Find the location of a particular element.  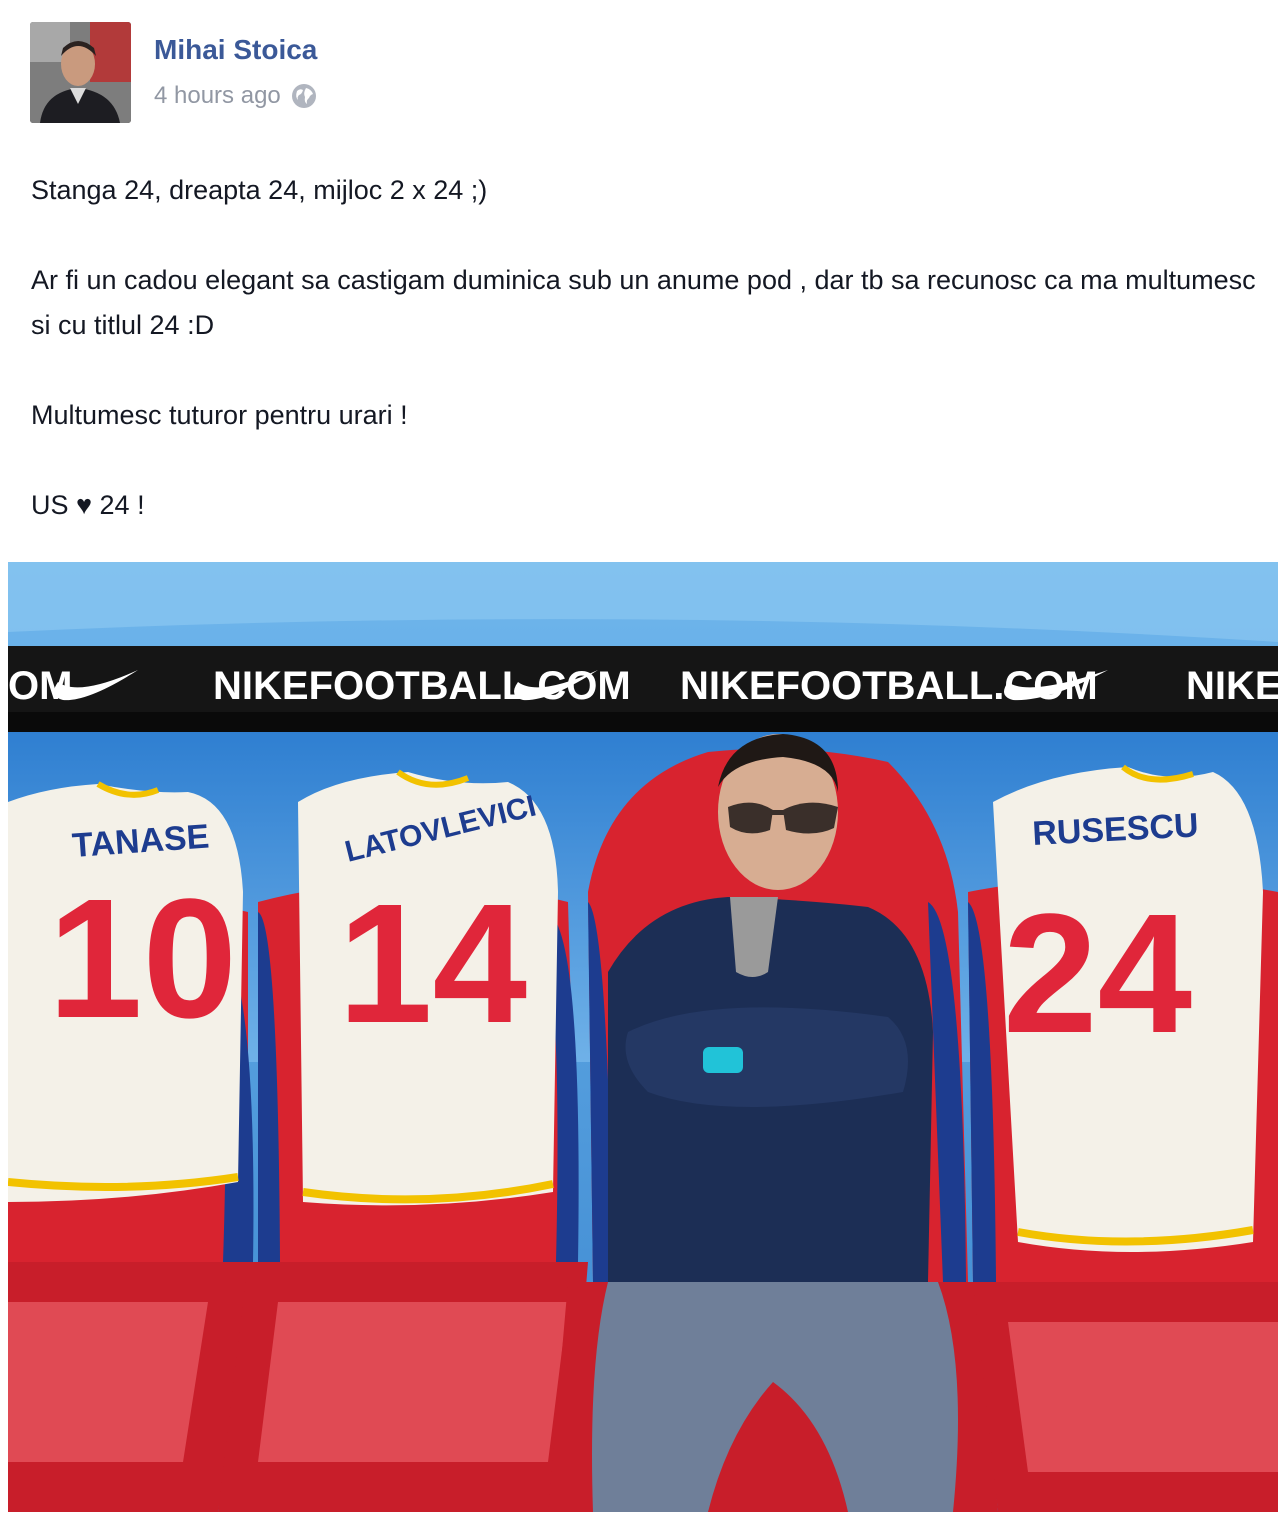

post-meta: 4 hours ago is located at coordinates (235, 96).